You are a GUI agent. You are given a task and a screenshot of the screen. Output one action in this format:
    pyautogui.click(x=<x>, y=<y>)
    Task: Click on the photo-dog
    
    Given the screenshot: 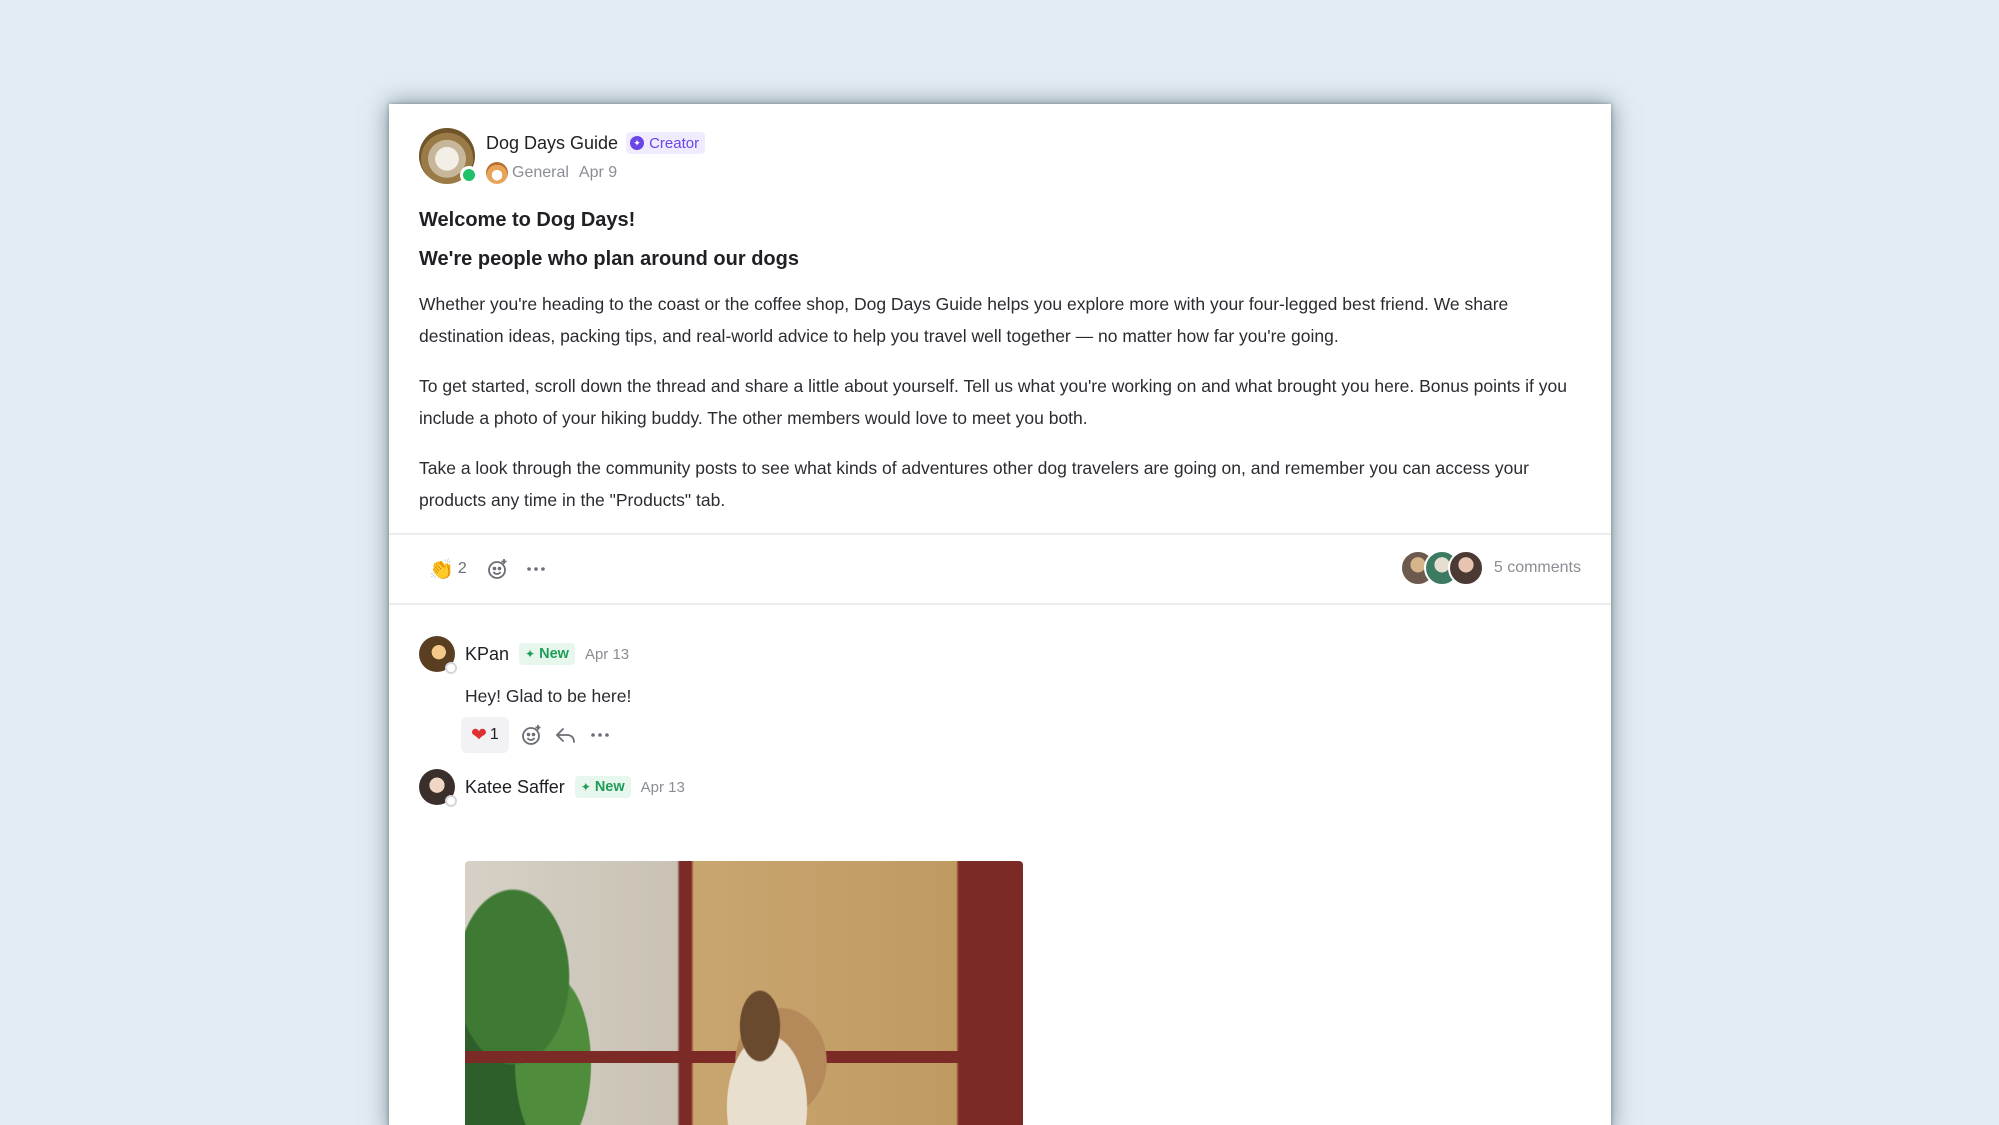 What is the action you would take?
    pyautogui.click(x=767, y=1053)
    